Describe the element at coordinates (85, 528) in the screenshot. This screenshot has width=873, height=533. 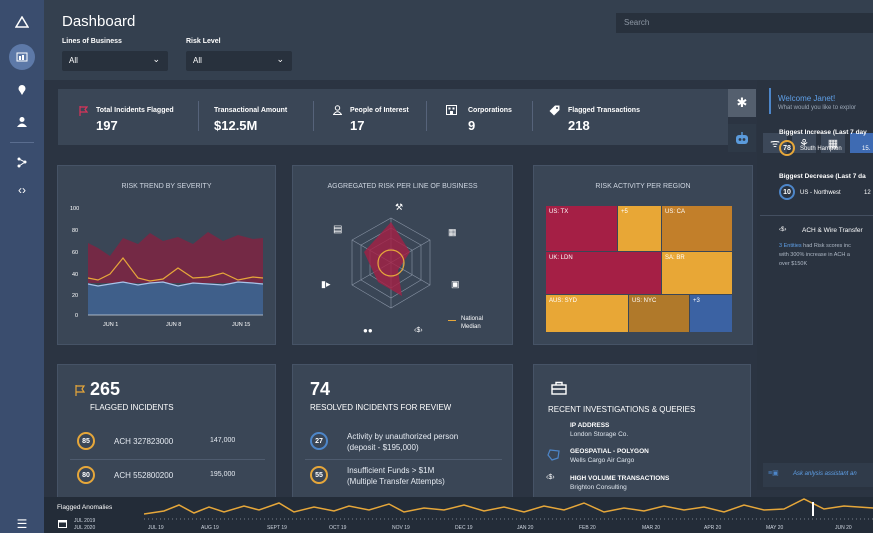
I see `date-end: JUL 2020` at that location.